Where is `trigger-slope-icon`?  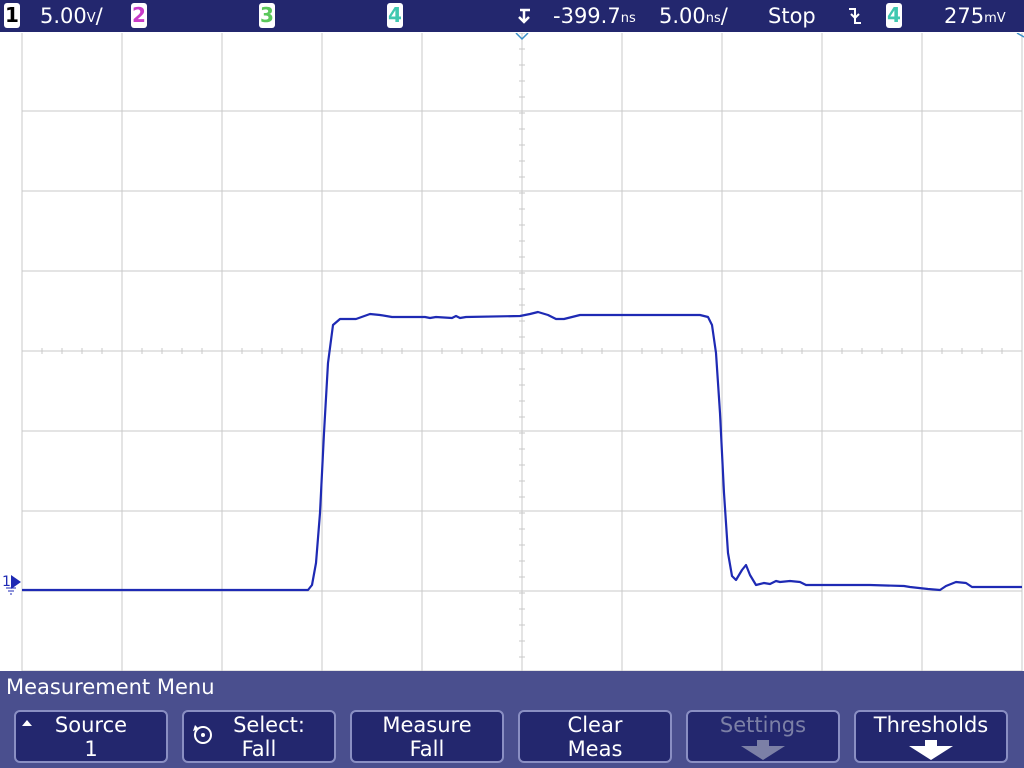 trigger-slope-icon is located at coordinates (855, 16).